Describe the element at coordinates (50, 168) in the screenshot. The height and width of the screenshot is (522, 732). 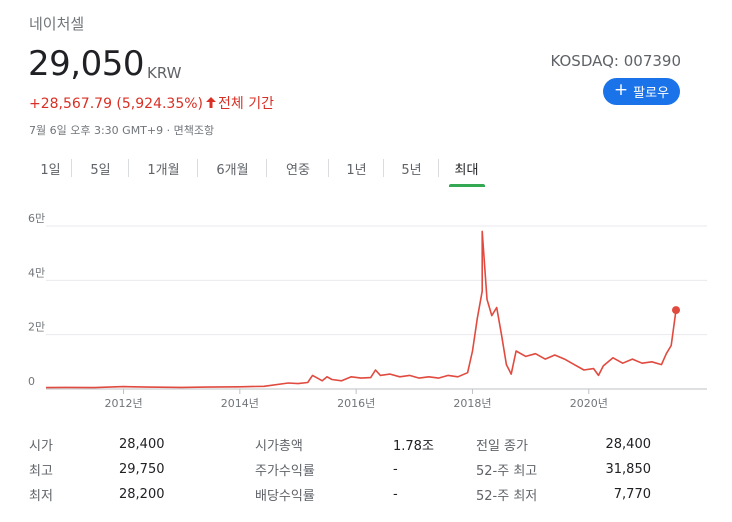
I see `tab-1d: 1일` at that location.